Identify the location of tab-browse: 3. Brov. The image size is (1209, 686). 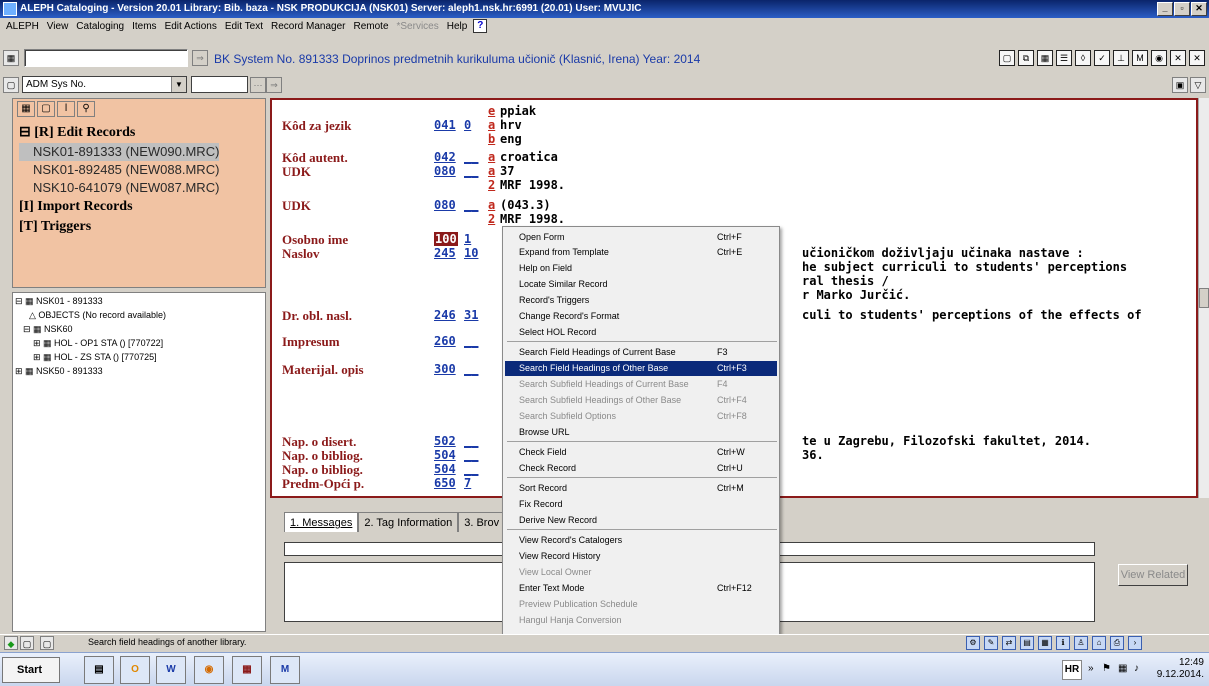
(482, 522).